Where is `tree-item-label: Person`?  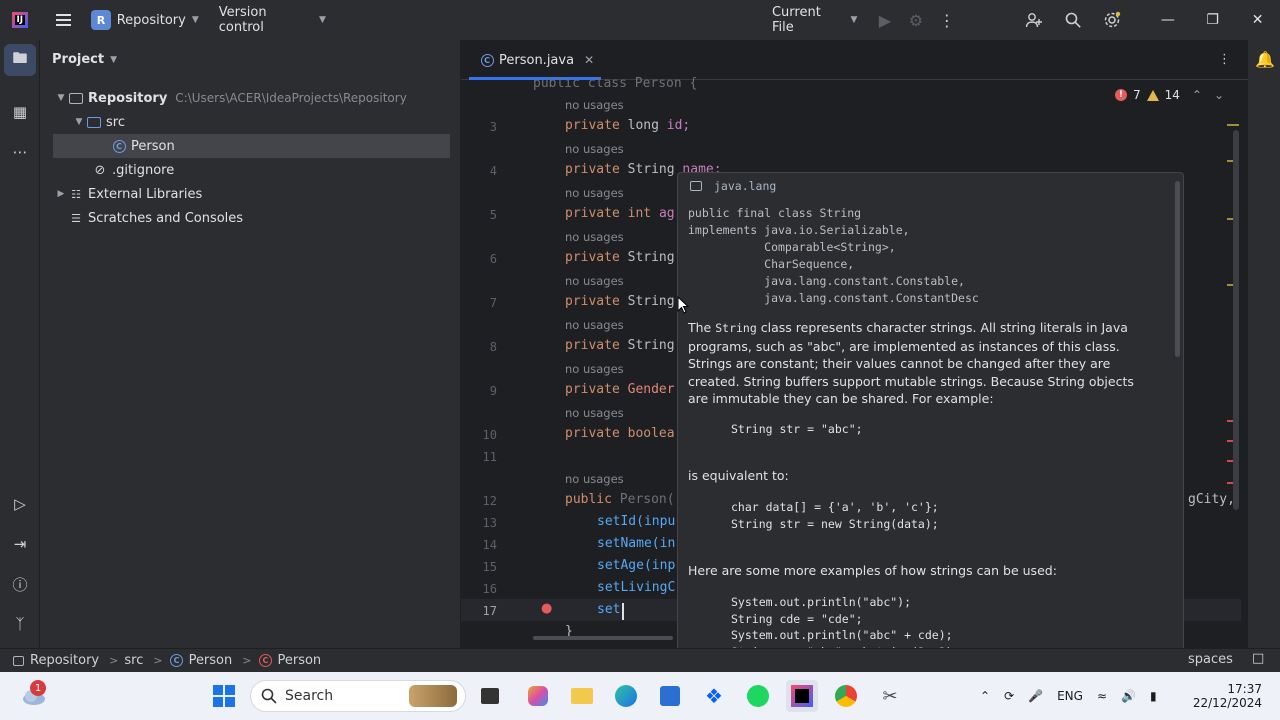 tree-item-label: Person is located at coordinates (153, 146).